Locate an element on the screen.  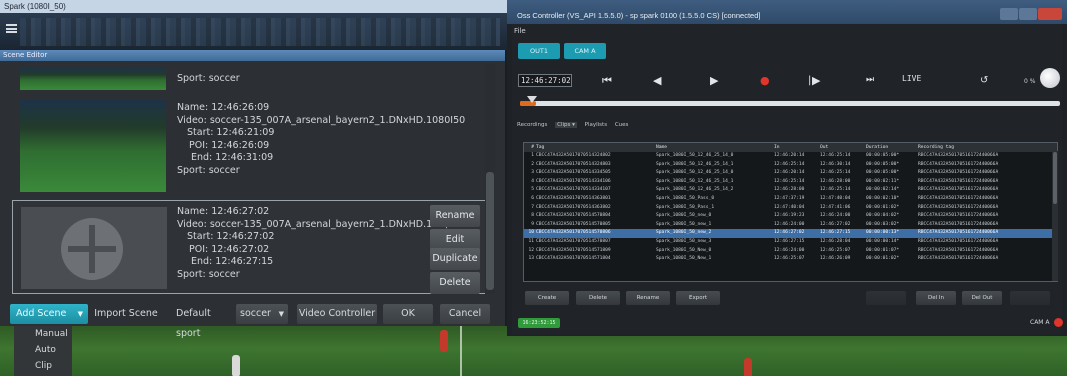
menu-item-auto: Auto is located at coordinates (43, 350).